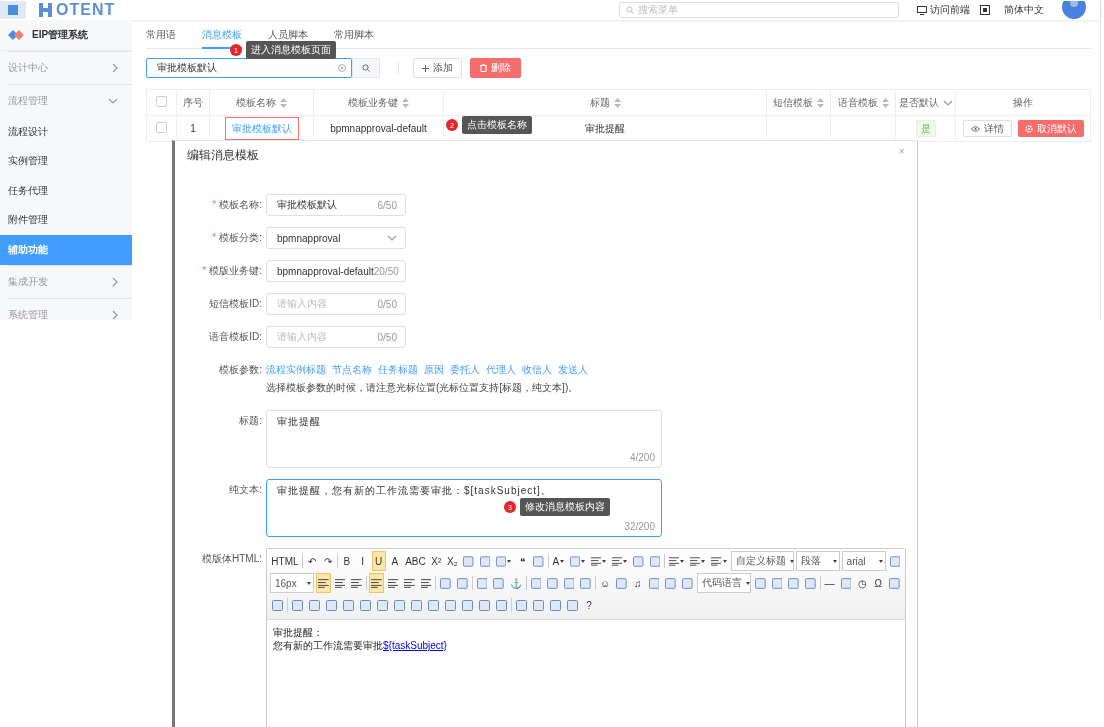 Image resolution: width=1104 pixels, height=727 pixels. I want to click on toolbar-button: I, so click(362, 561).